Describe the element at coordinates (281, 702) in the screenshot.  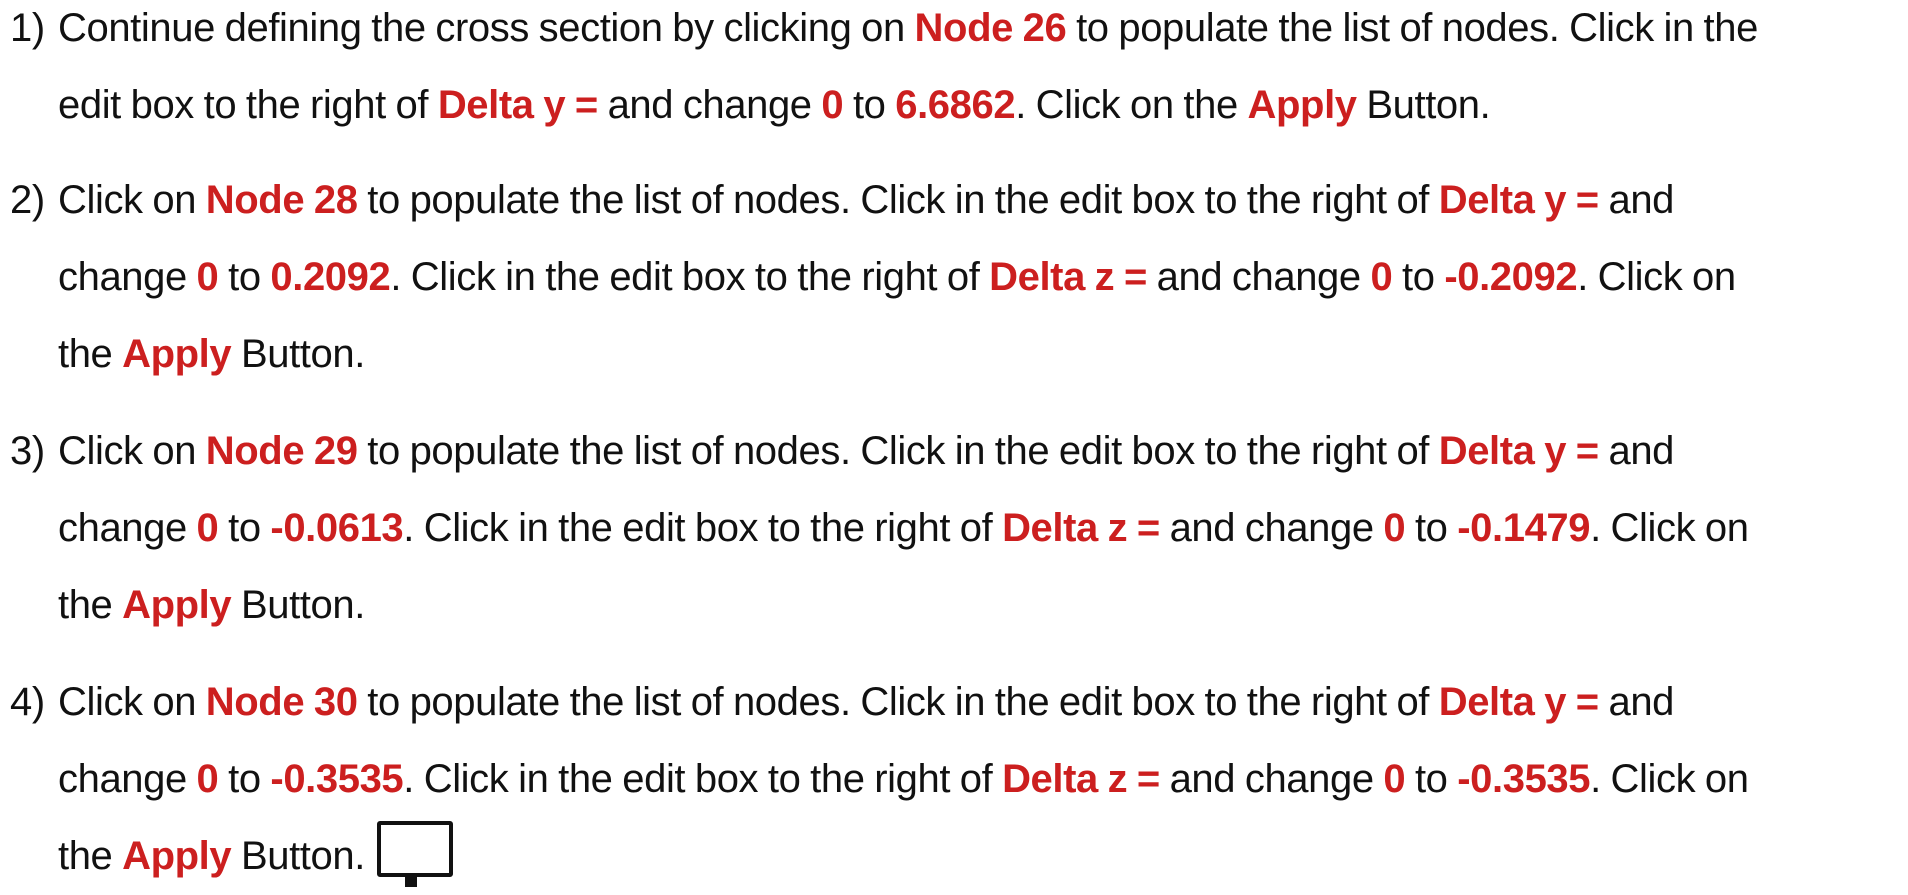
I see `highlight-node-name: Node 30` at that location.